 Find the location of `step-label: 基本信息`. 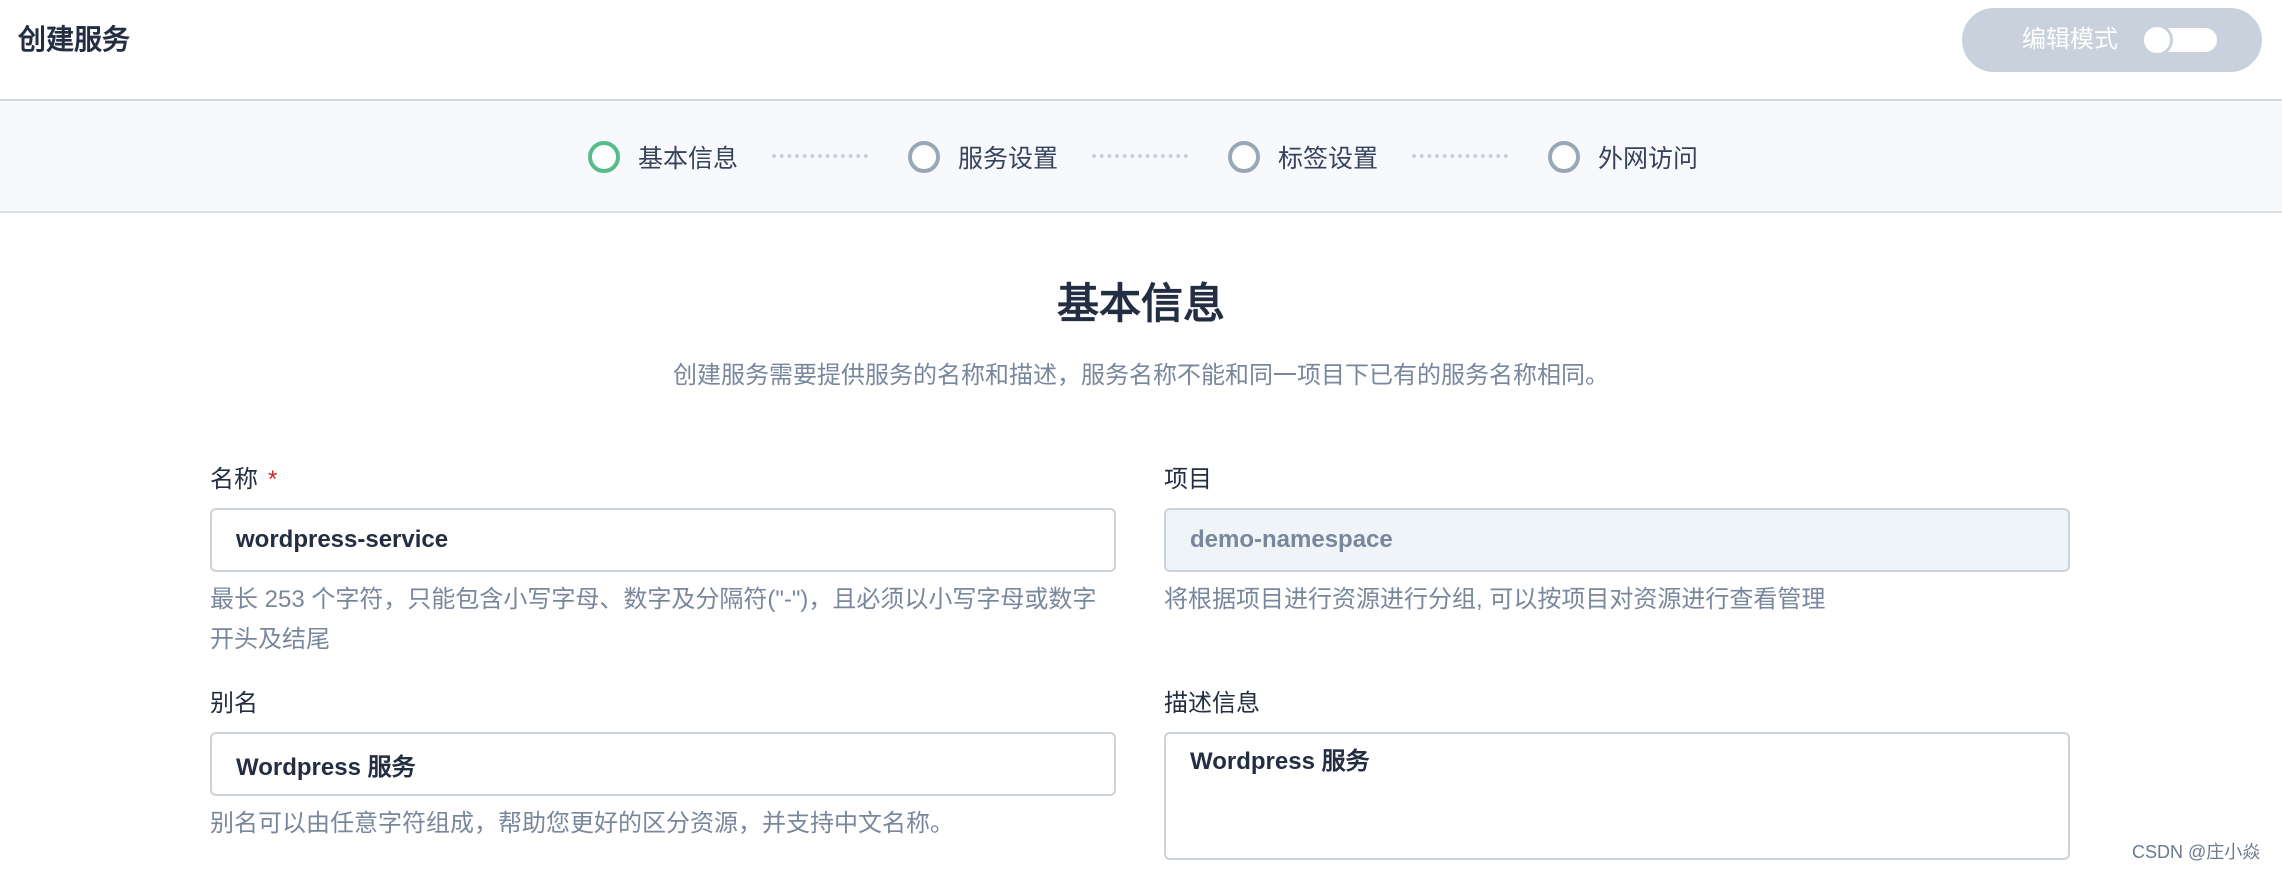

step-label: 基本信息 is located at coordinates (688, 159).